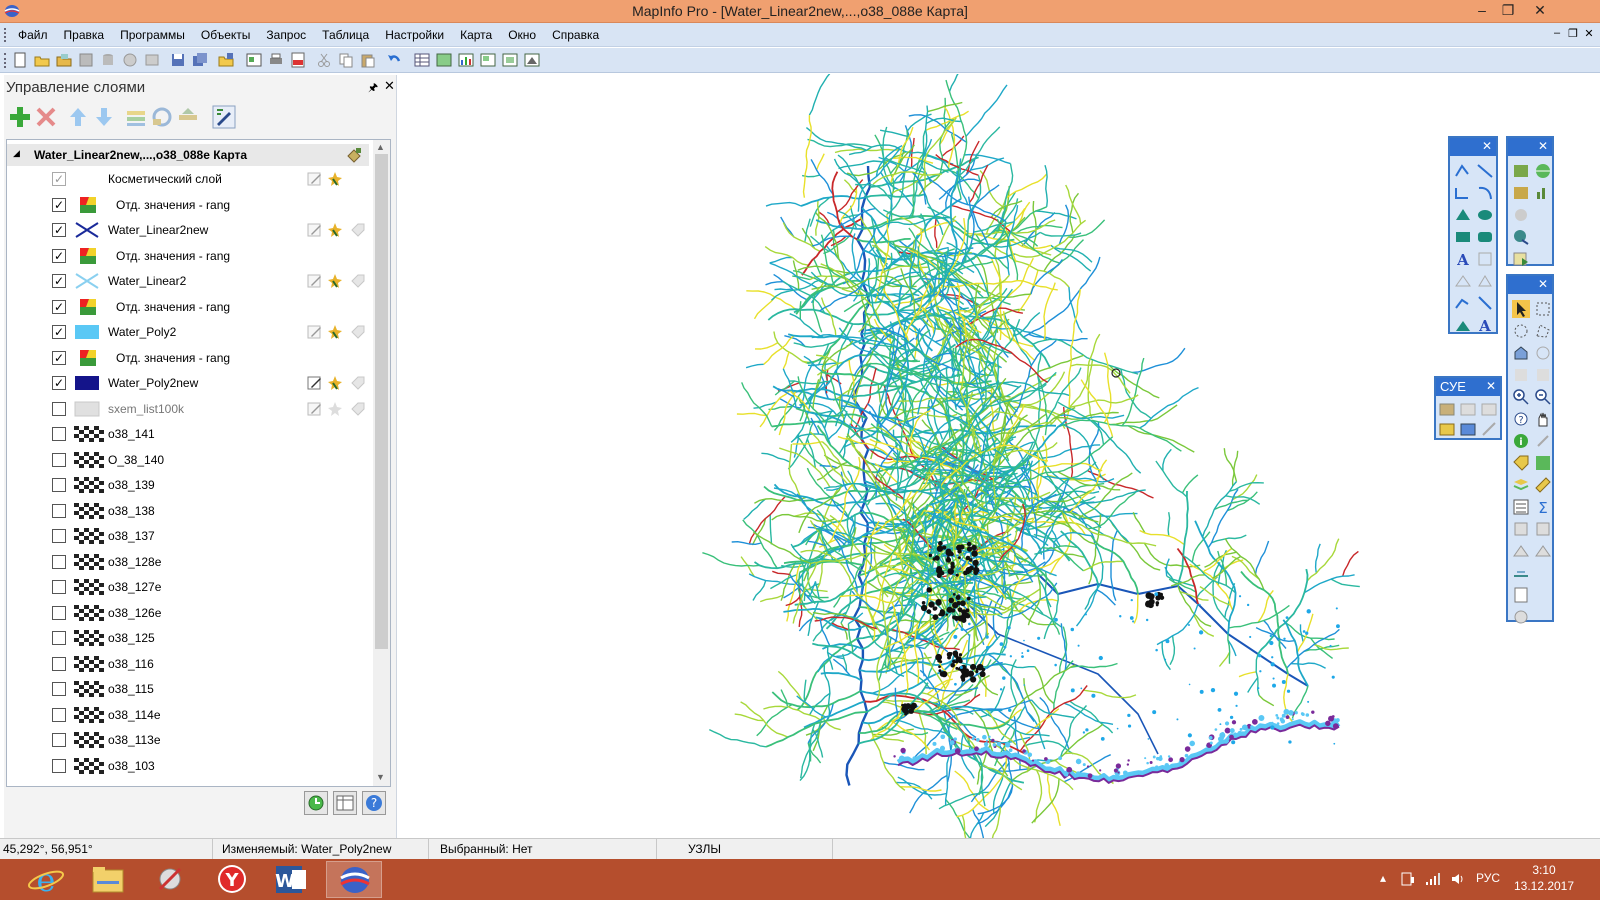 This screenshot has width=1600, height=902. I want to click on menu-window: Окно, so click(522, 35).